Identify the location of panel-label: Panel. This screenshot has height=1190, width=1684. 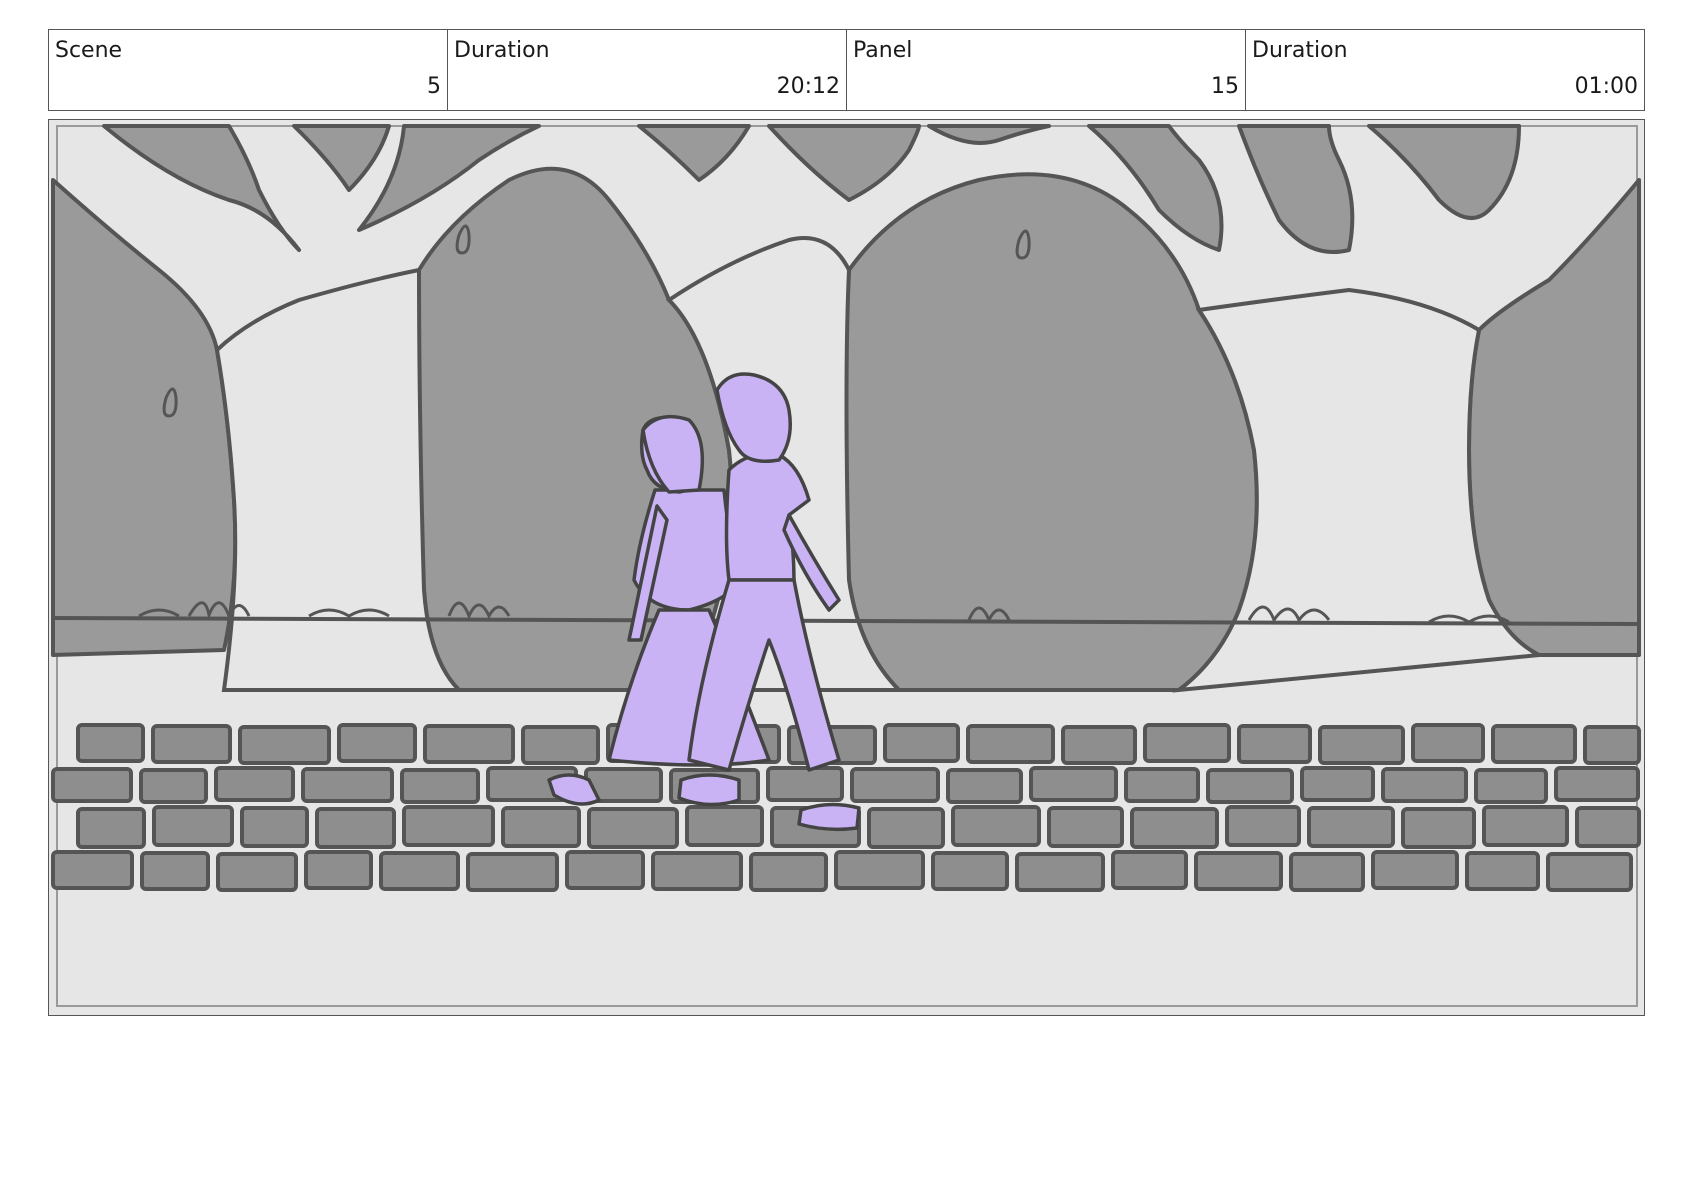
(883, 50).